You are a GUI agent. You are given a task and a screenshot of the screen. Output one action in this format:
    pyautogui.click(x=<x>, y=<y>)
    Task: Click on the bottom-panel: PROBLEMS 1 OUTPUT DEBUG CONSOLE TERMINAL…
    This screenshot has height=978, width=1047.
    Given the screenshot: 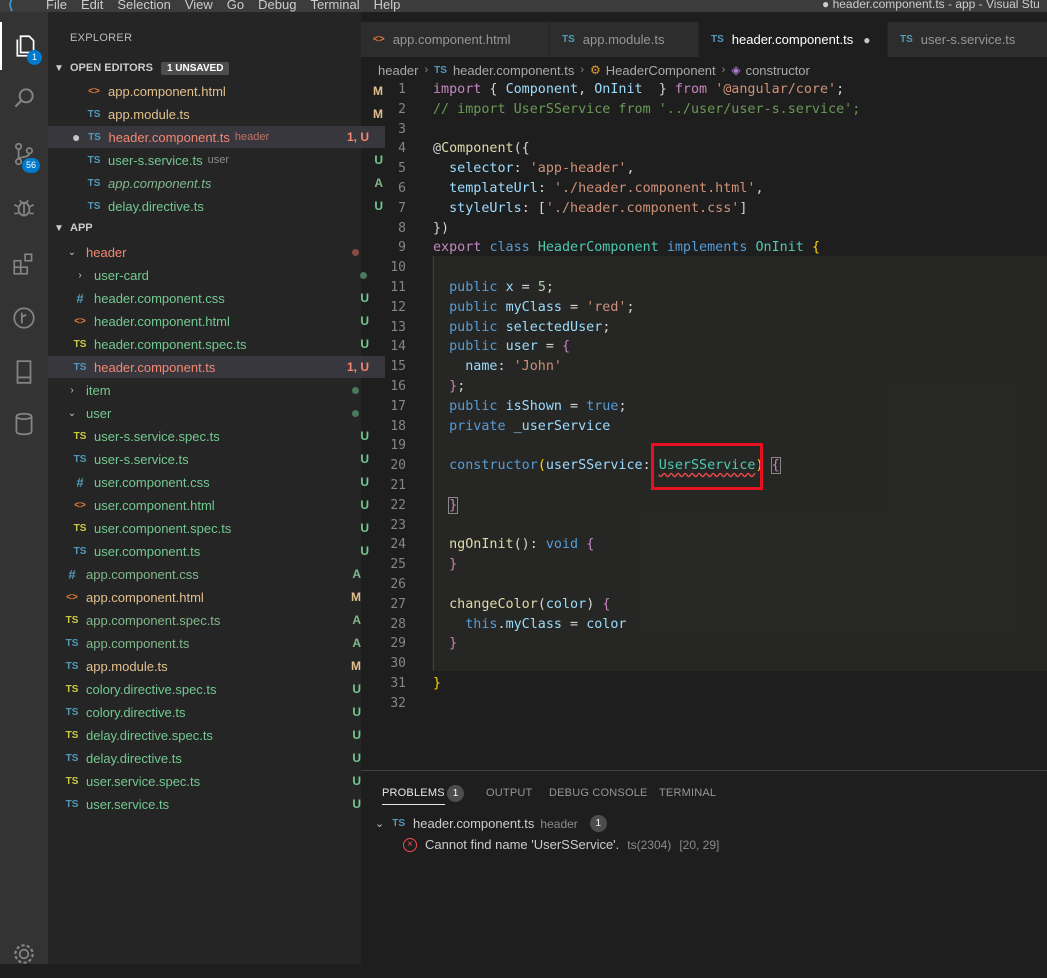 What is the action you would take?
    pyautogui.click(x=704, y=867)
    